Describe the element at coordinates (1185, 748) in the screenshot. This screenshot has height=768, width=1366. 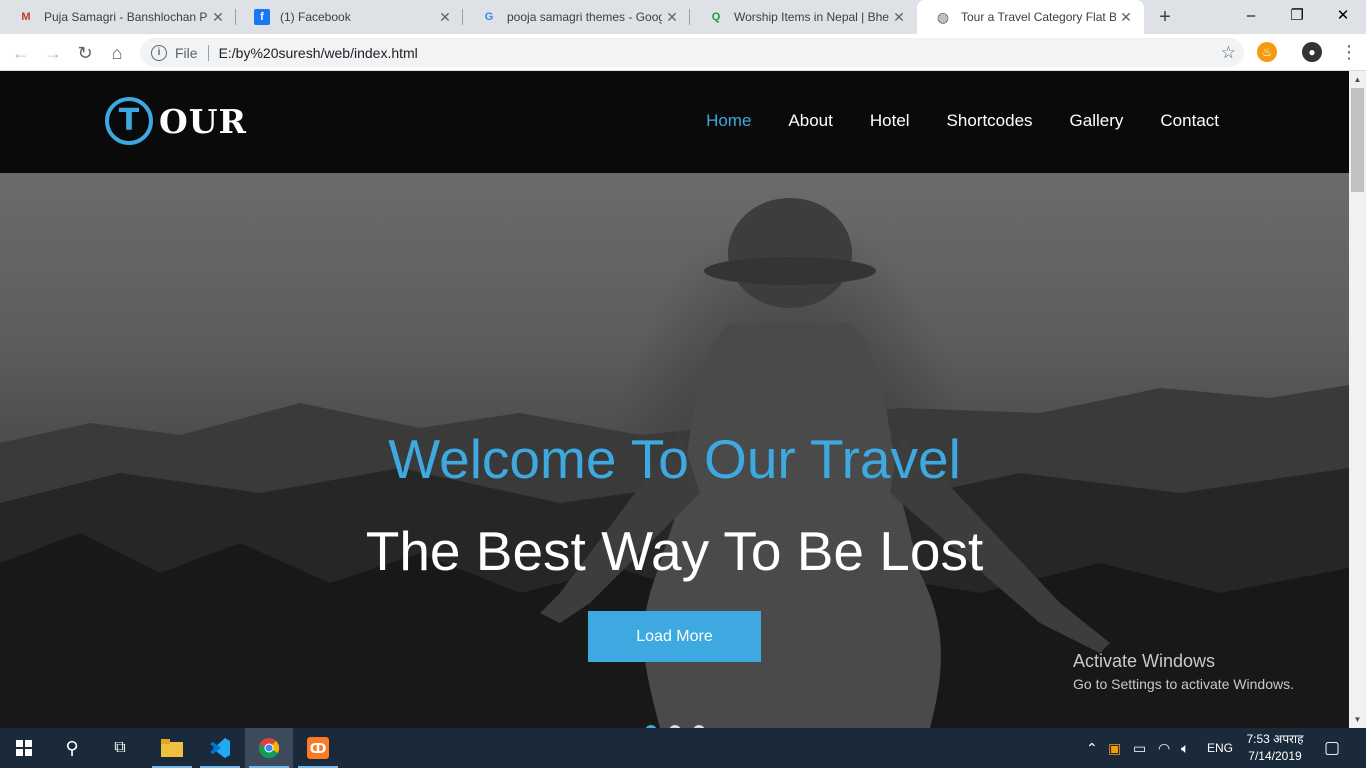
I see `volume-icon: 🔈︎` at that location.